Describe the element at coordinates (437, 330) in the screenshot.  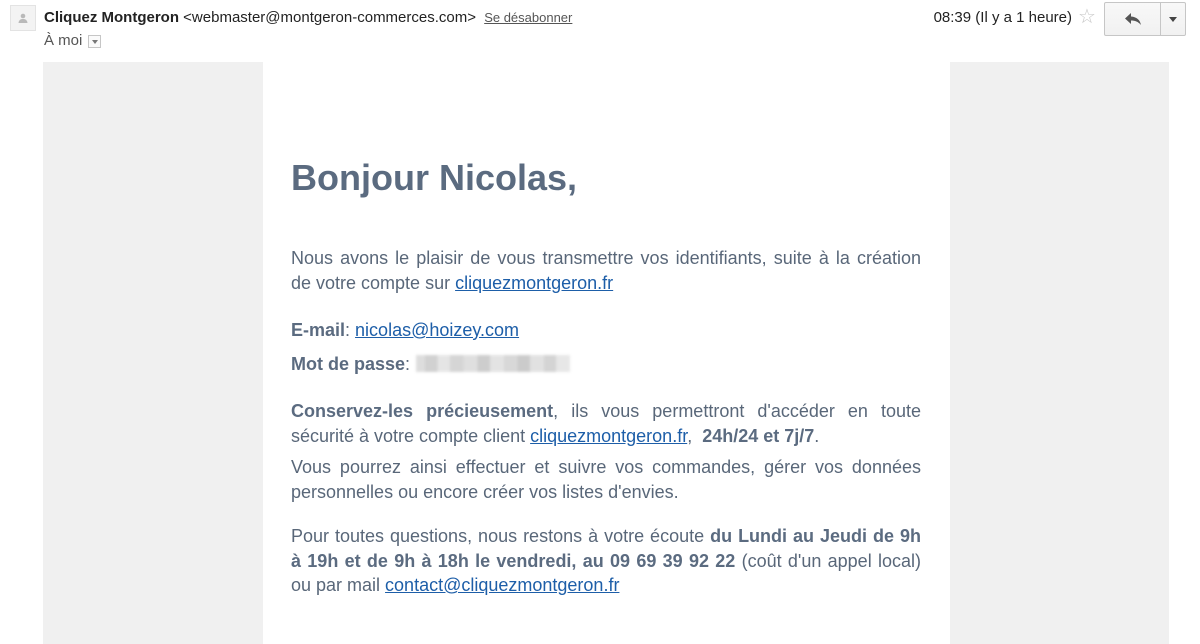
I see `email-address-link: nicolas@hoizey.com` at that location.